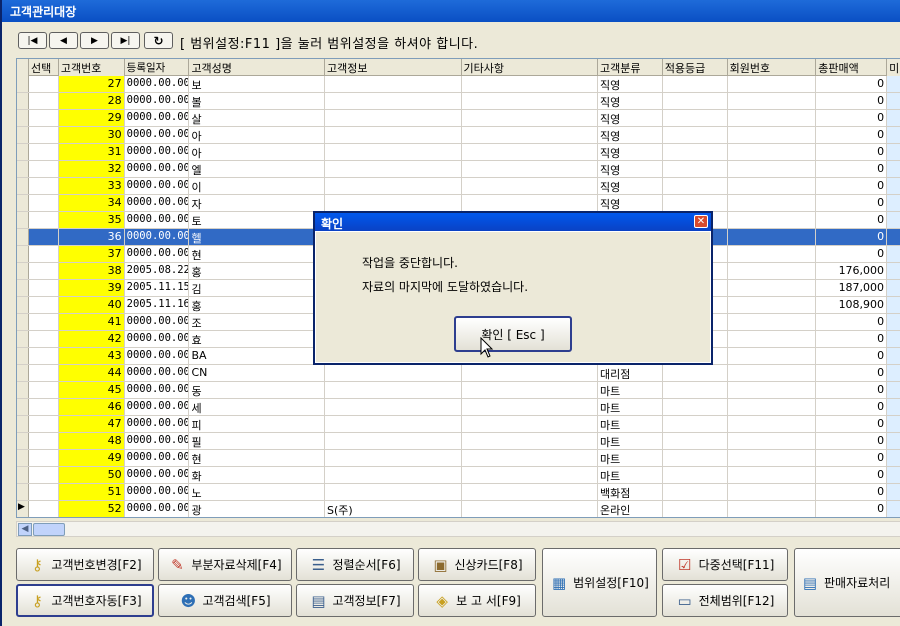 This screenshot has width=900, height=626. What do you see at coordinates (458, 118) in the screenshot?
I see `table-row: 29 0000.00.00 살 직영 0` at bounding box center [458, 118].